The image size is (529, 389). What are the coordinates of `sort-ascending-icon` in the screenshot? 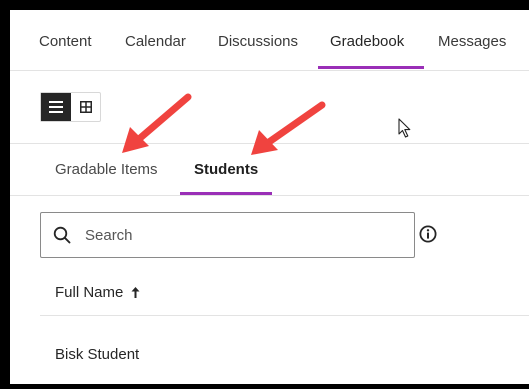 It's located at (135, 292).